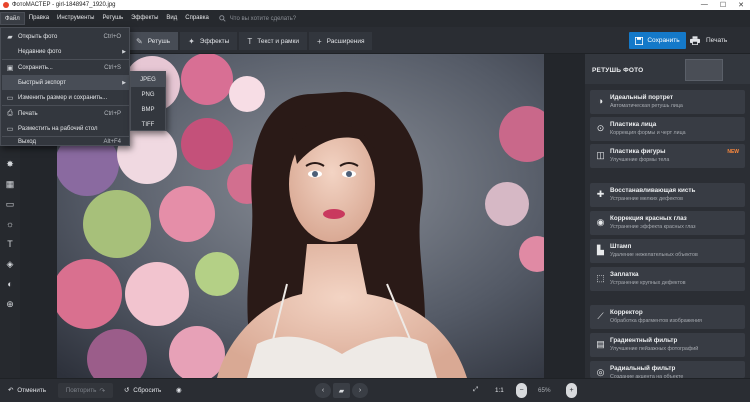 The height and width of the screenshot is (402, 750). What do you see at coordinates (142, 390) in the screenshot?
I see `reset-button: ↺ Сбросить` at bounding box center [142, 390].